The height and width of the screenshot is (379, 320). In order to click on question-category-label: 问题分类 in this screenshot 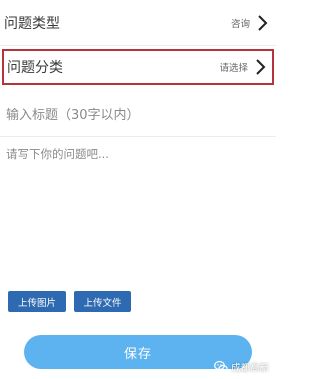, I will do `click(35, 68)`.